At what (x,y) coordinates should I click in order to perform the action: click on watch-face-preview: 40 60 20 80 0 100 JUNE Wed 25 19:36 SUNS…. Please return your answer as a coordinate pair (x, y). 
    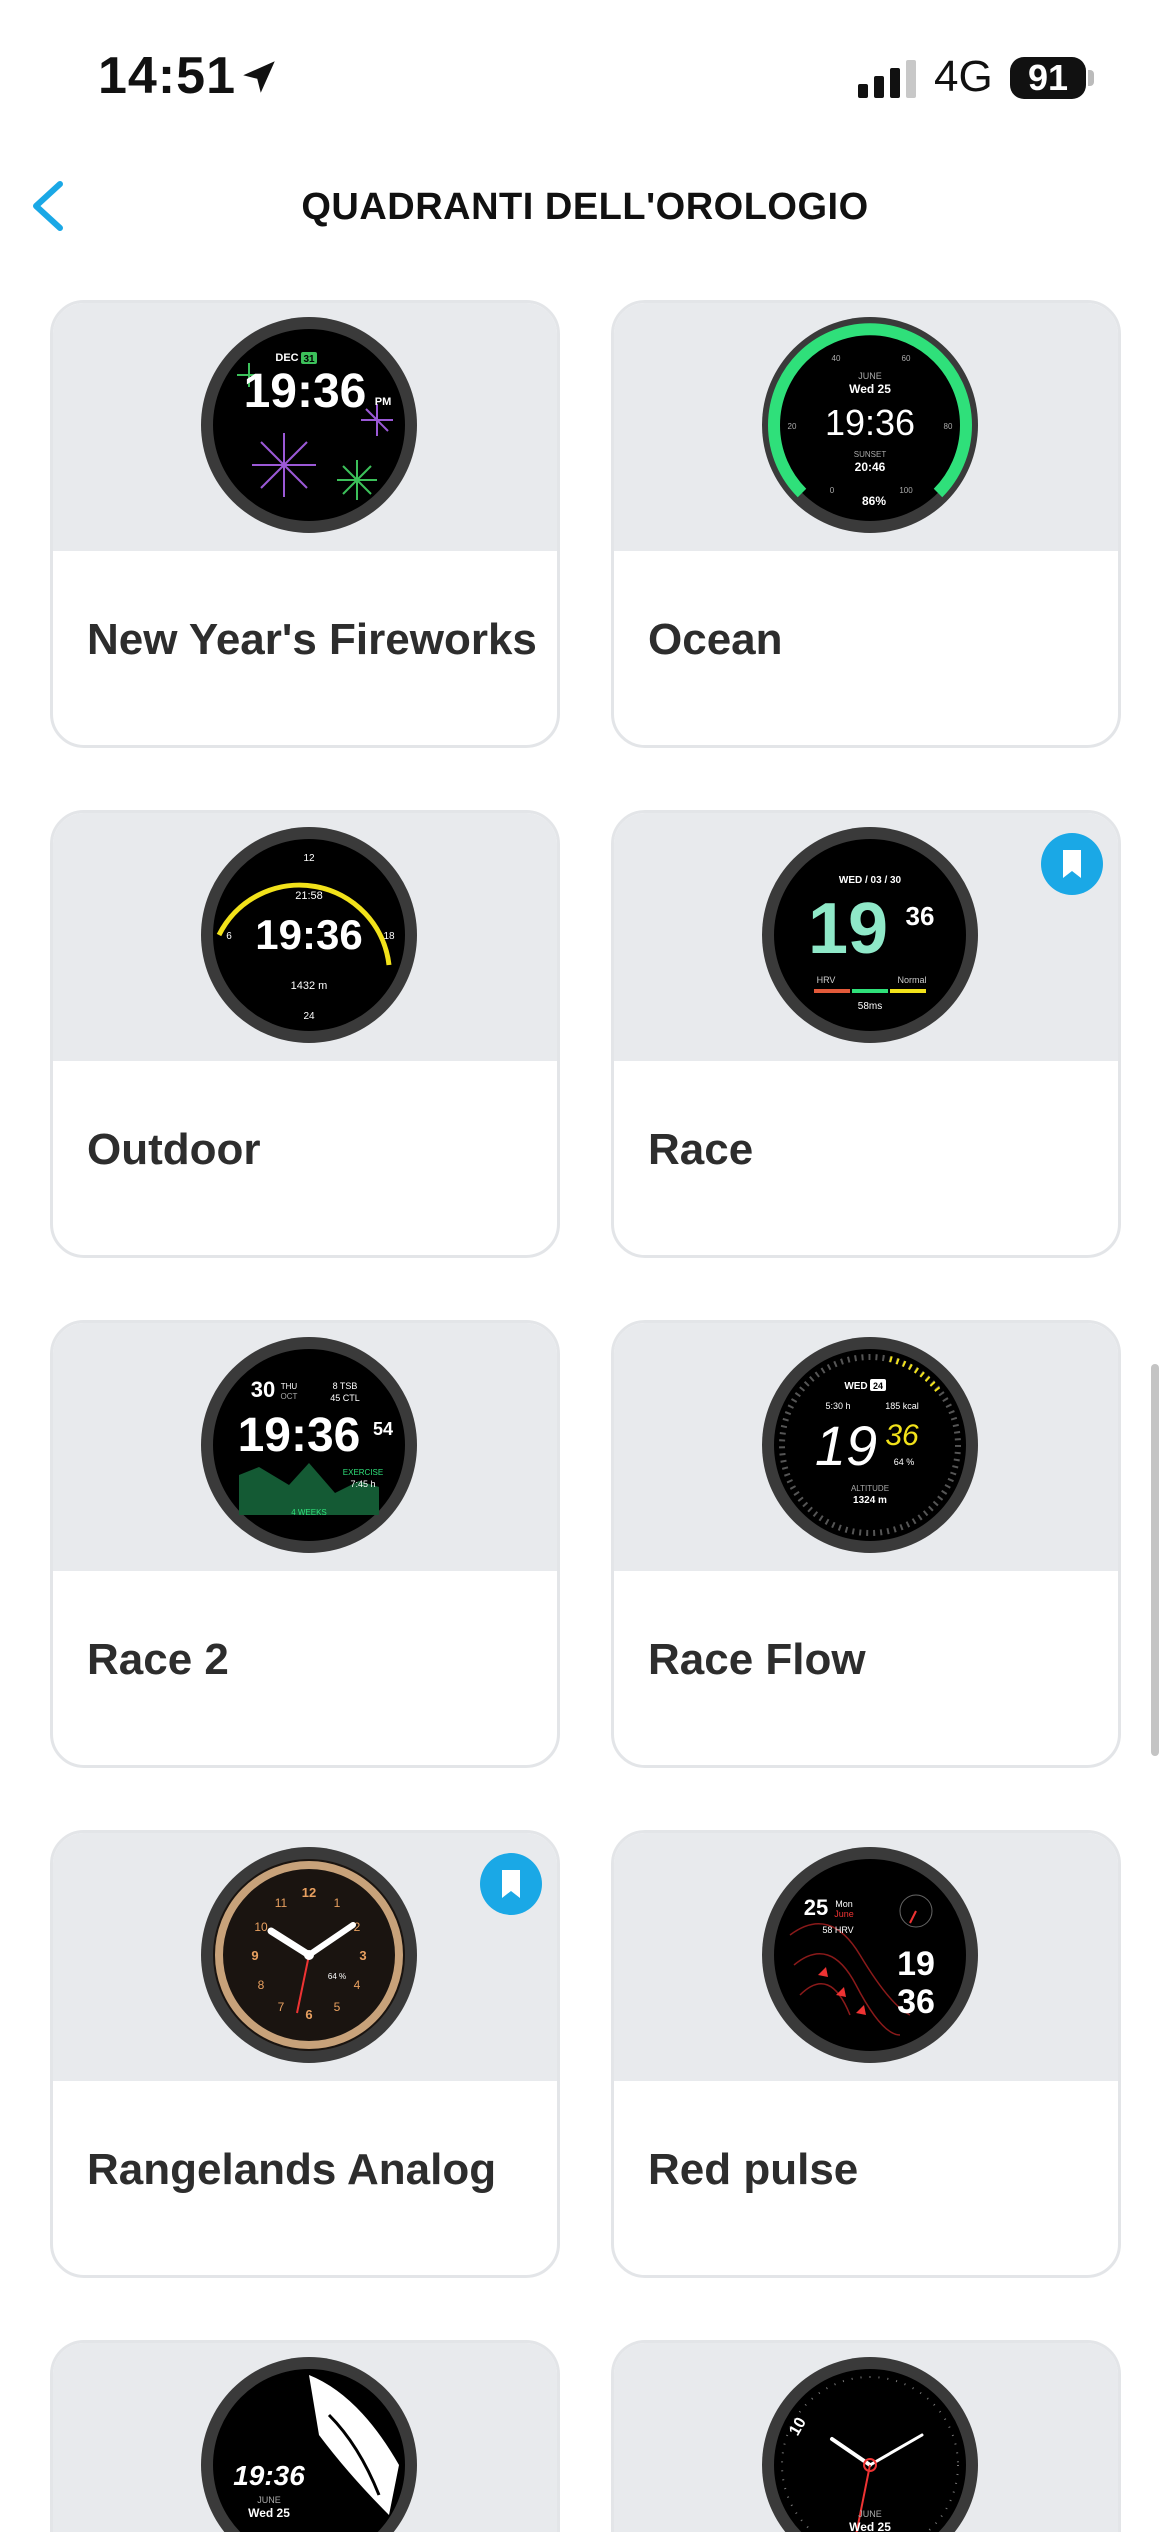
    Looking at the image, I should click on (870, 425).